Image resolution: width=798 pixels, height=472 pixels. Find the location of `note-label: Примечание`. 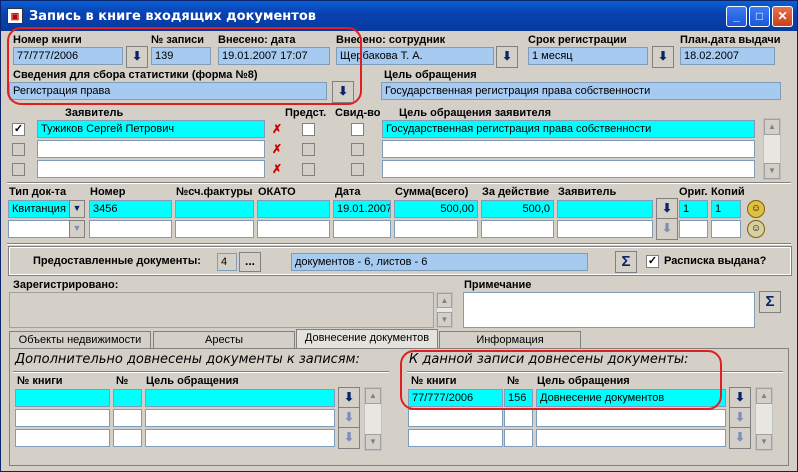

note-label: Примечание is located at coordinates (498, 285).